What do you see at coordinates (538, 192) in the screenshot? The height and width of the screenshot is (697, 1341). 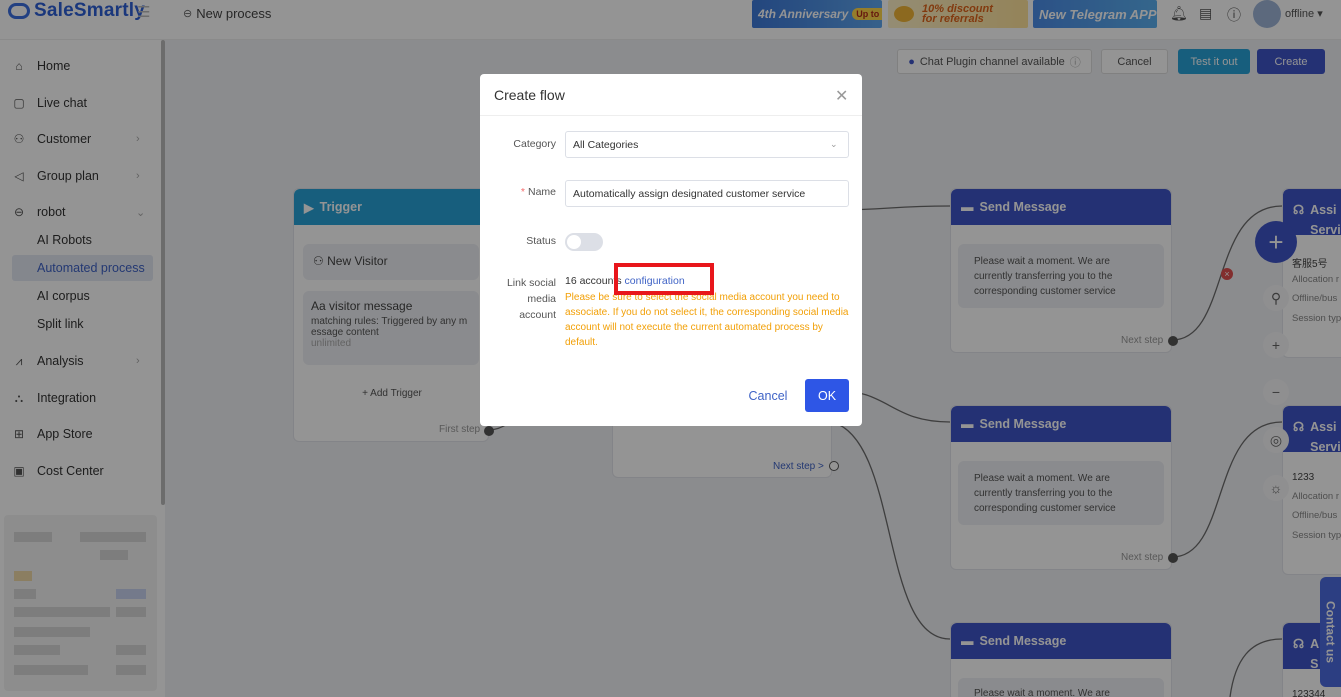 I see `name-label: * Name` at bounding box center [538, 192].